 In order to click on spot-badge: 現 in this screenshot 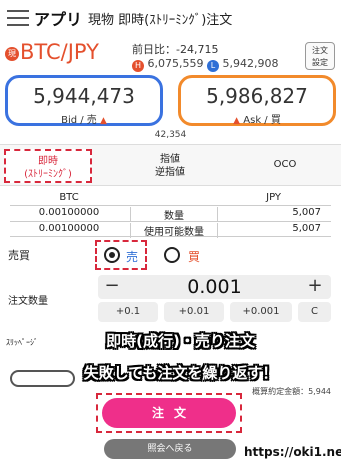, I will do `click(12, 54)`.